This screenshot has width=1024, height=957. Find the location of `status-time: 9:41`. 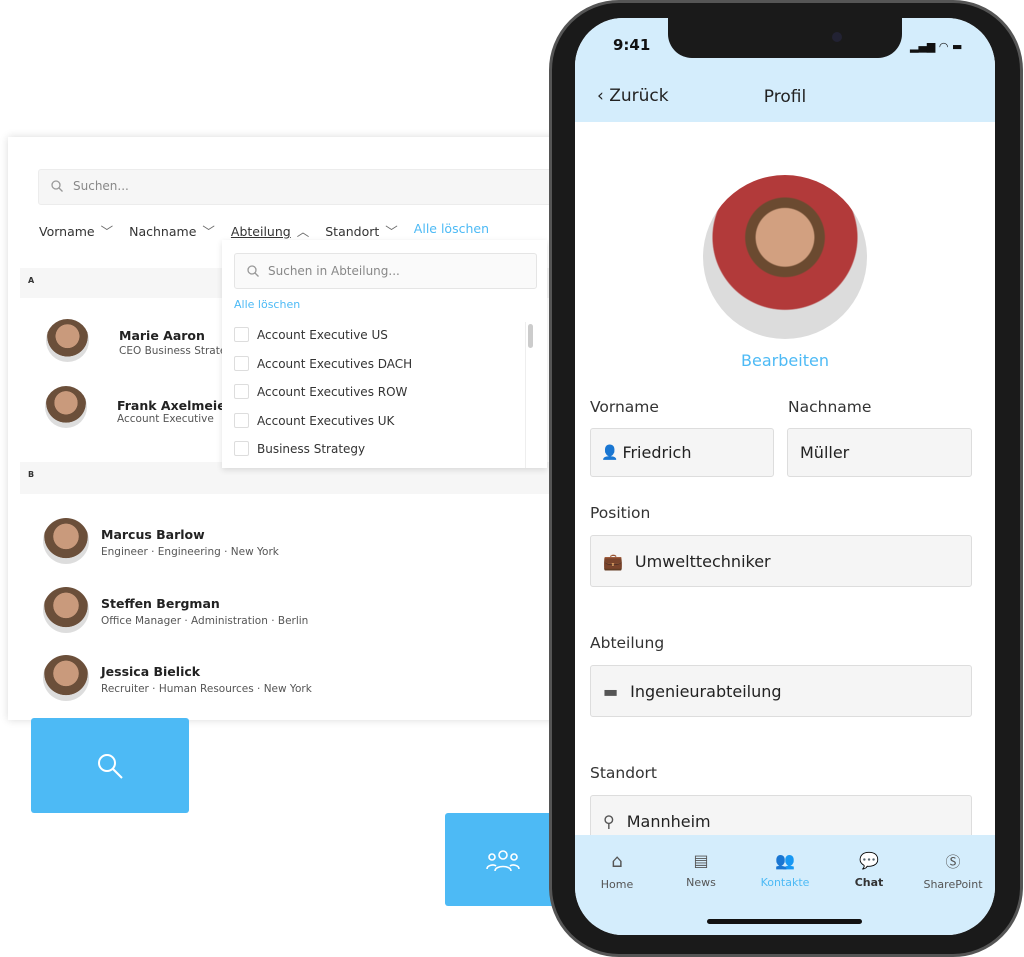

status-time: 9:41 is located at coordinates (632, 45).